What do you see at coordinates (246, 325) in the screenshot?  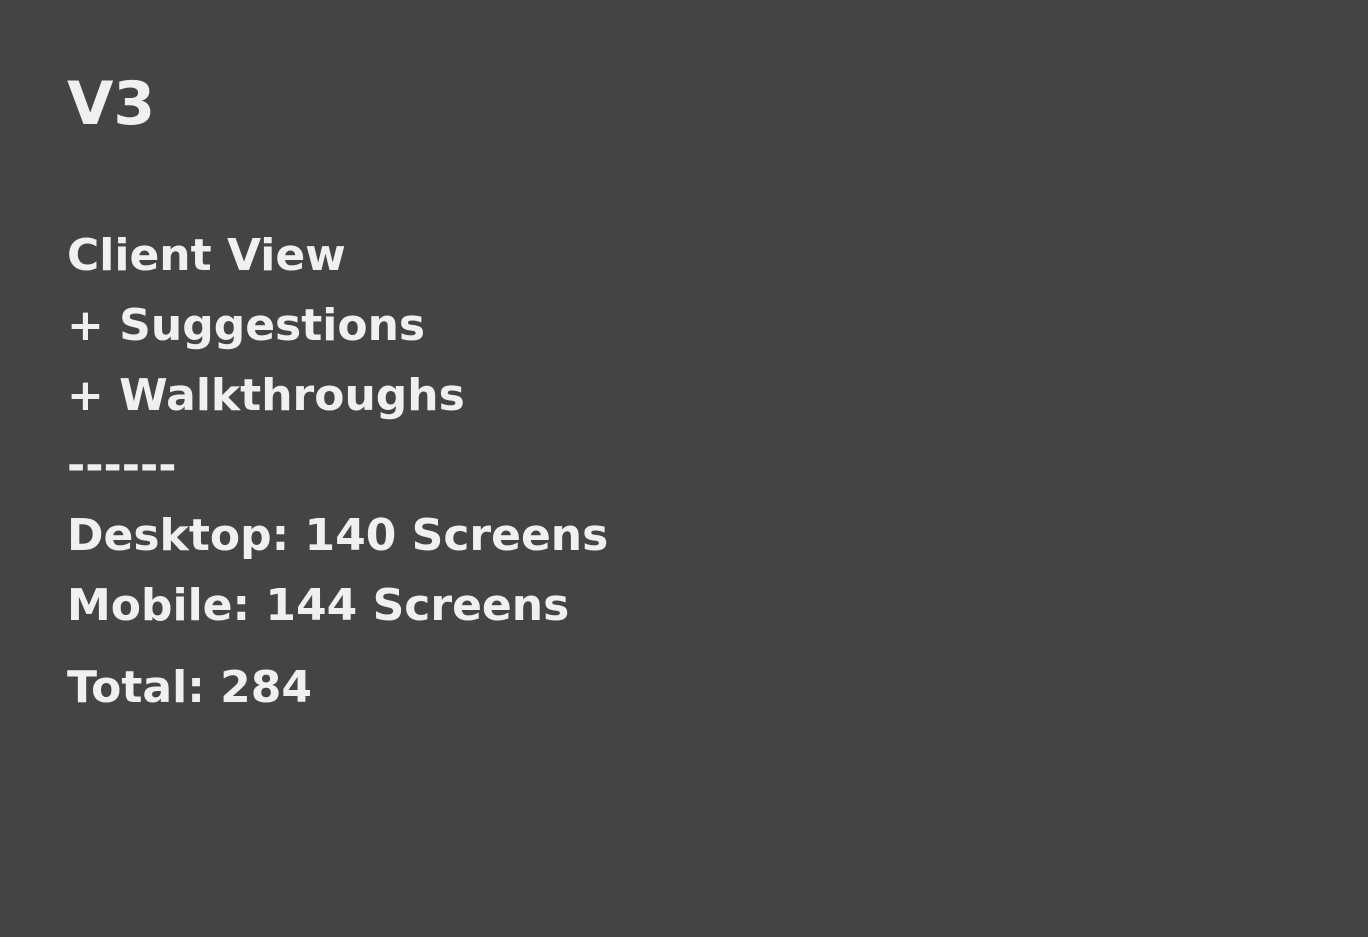 I see `line-suggestions: + Suggestions` at bounding box center [246, 325].